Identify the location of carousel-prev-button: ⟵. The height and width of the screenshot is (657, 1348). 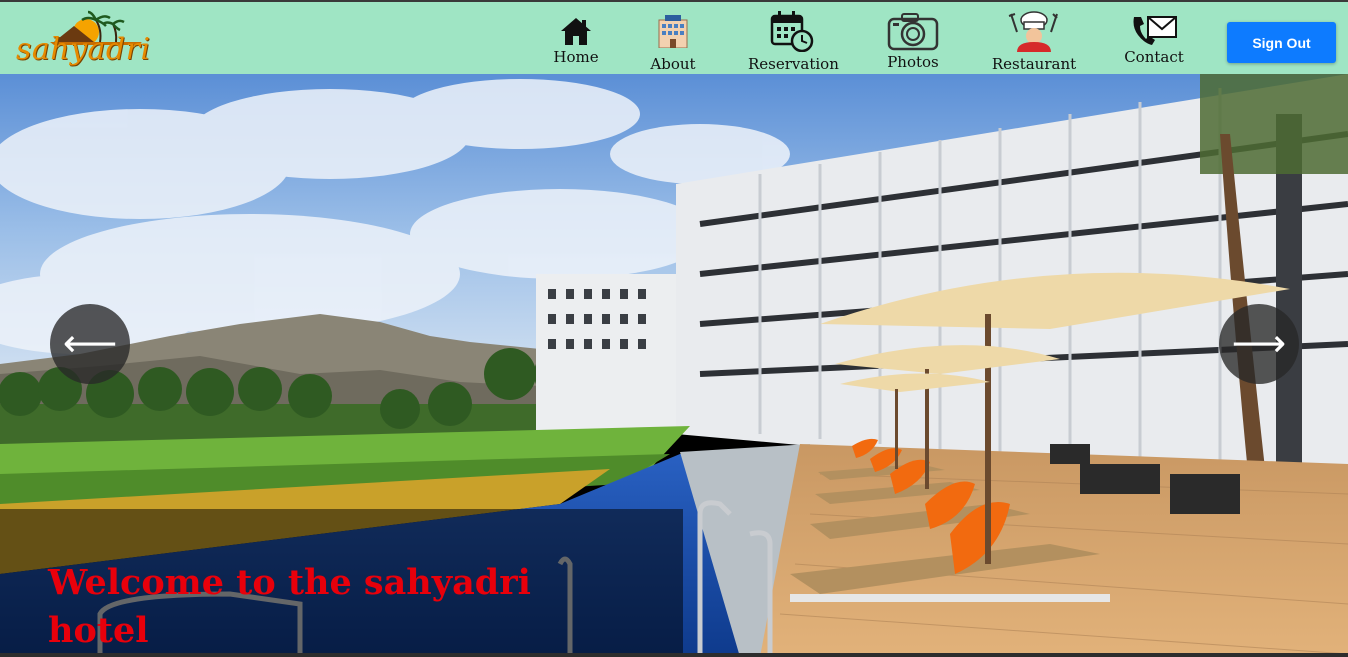
(90, 344).